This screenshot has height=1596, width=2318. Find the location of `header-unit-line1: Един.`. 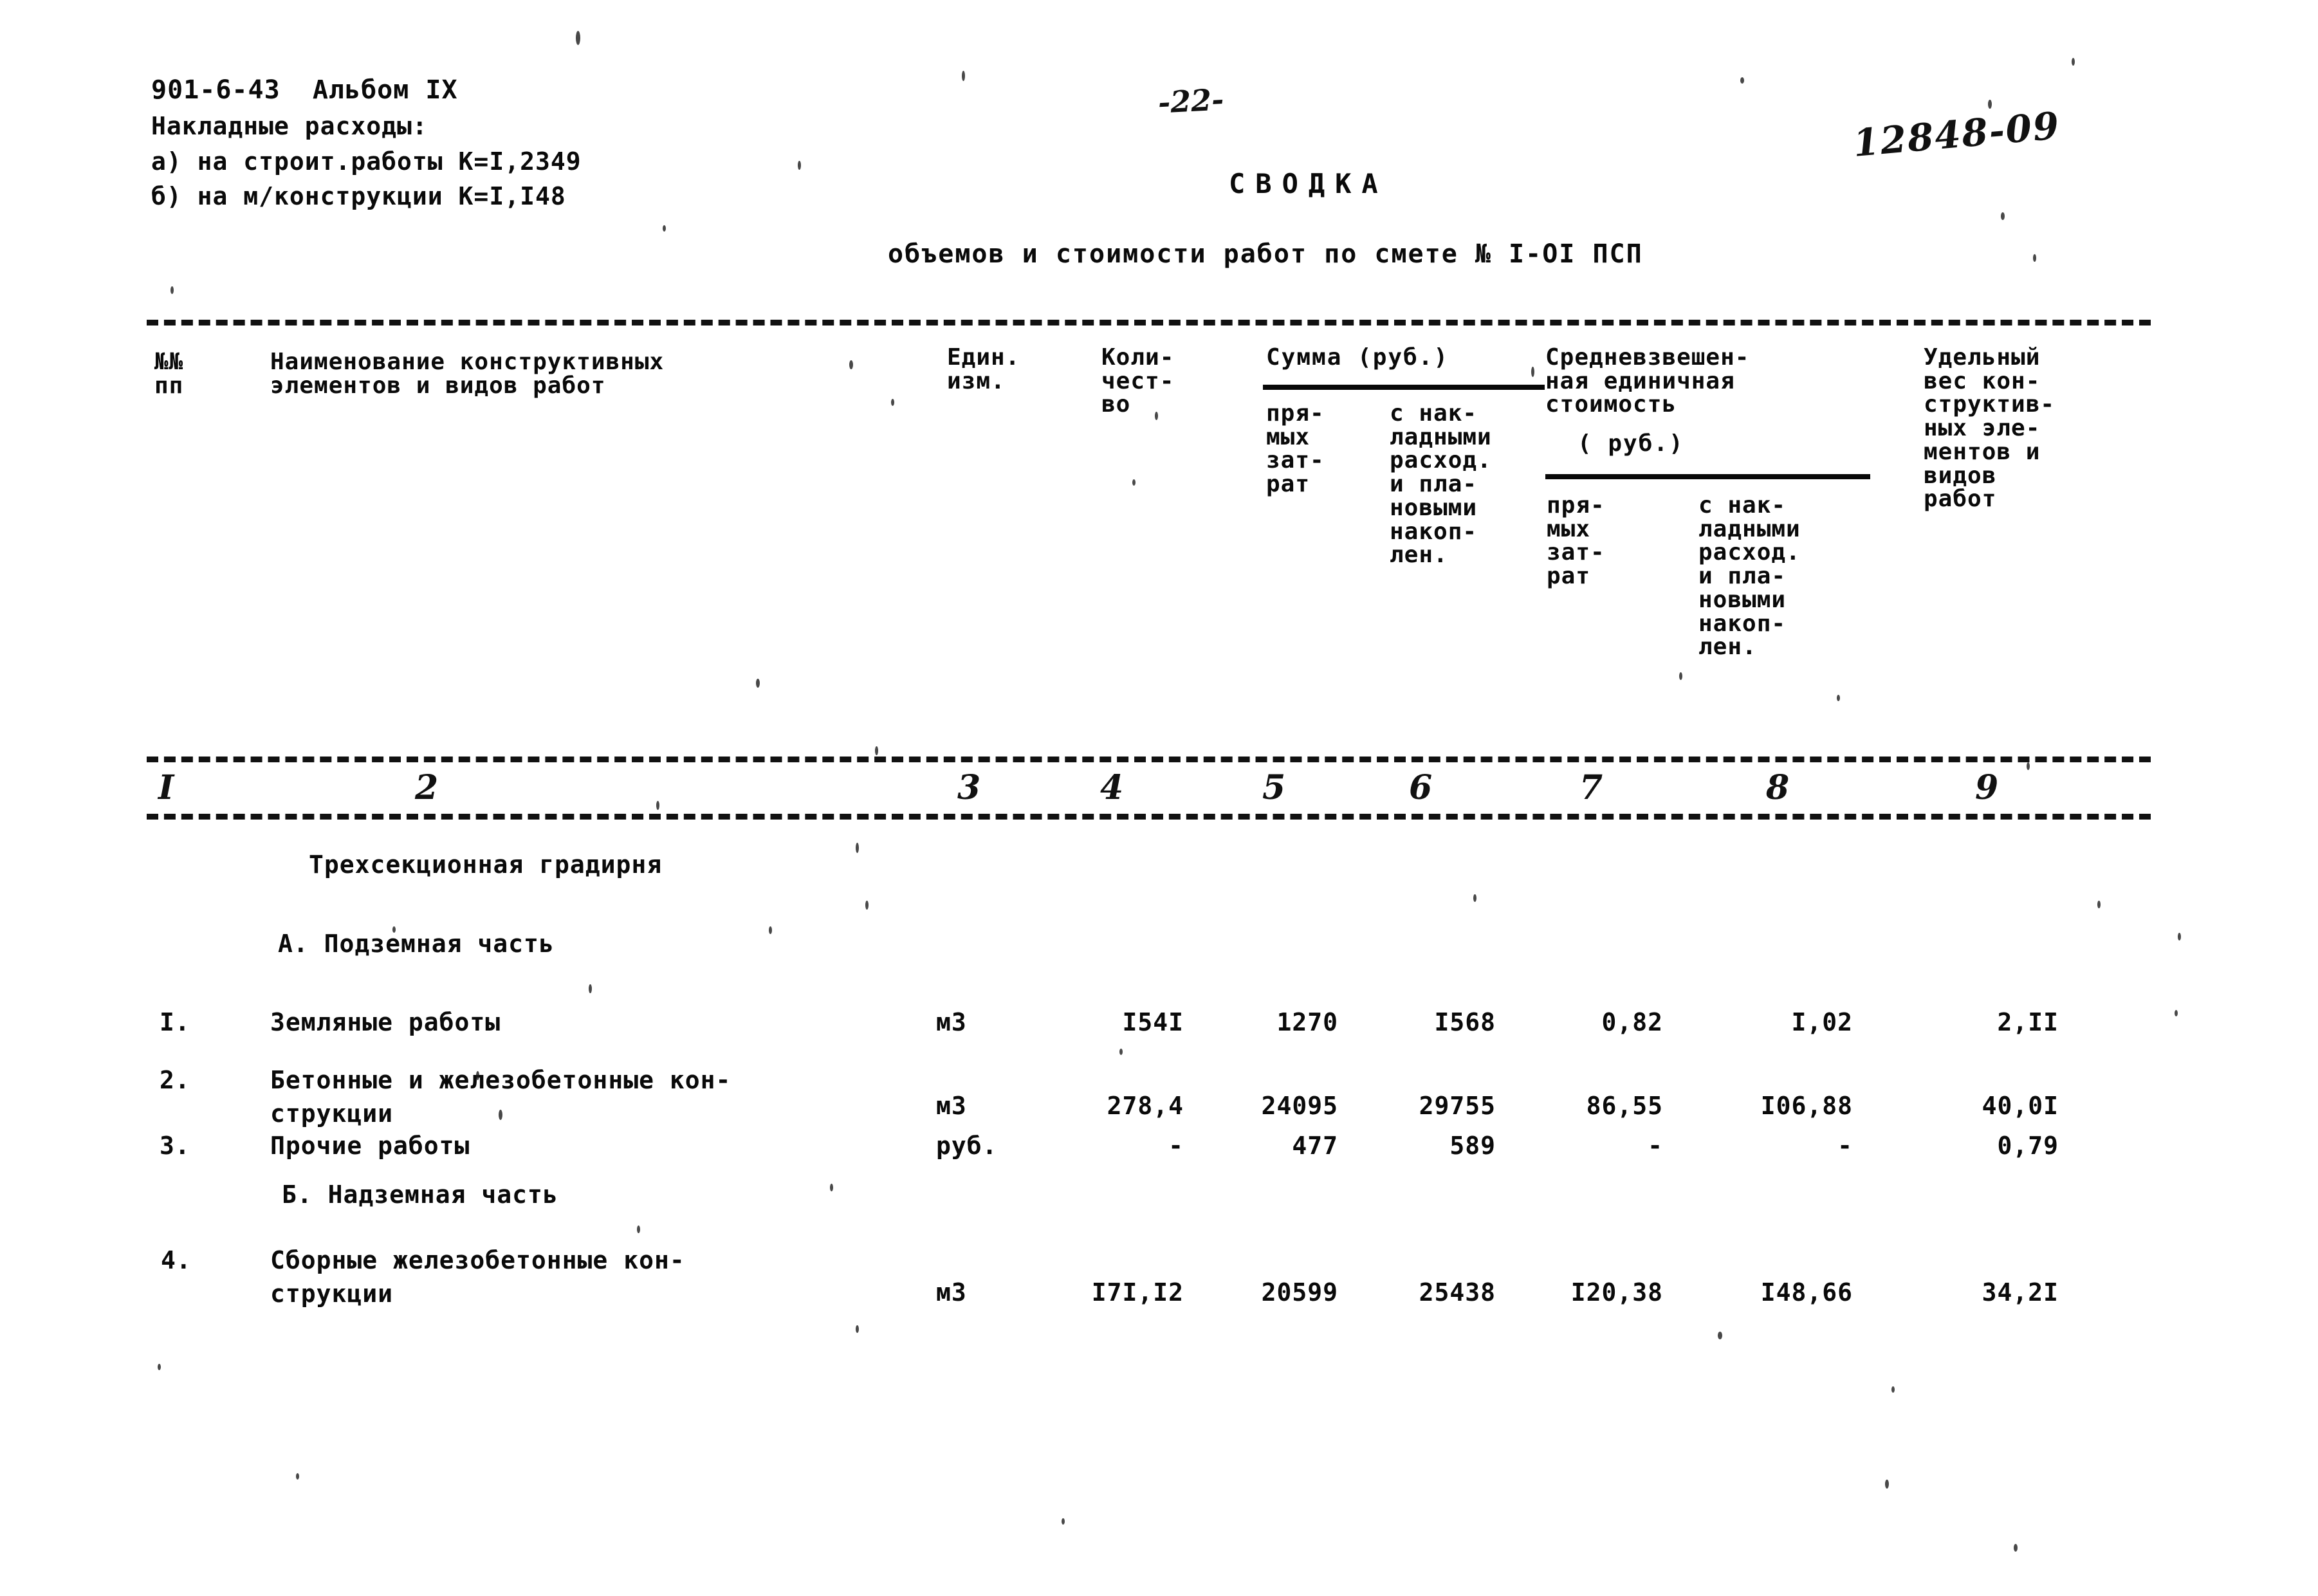

header-unit-line1: Един. is located at coordinates (984, 357).